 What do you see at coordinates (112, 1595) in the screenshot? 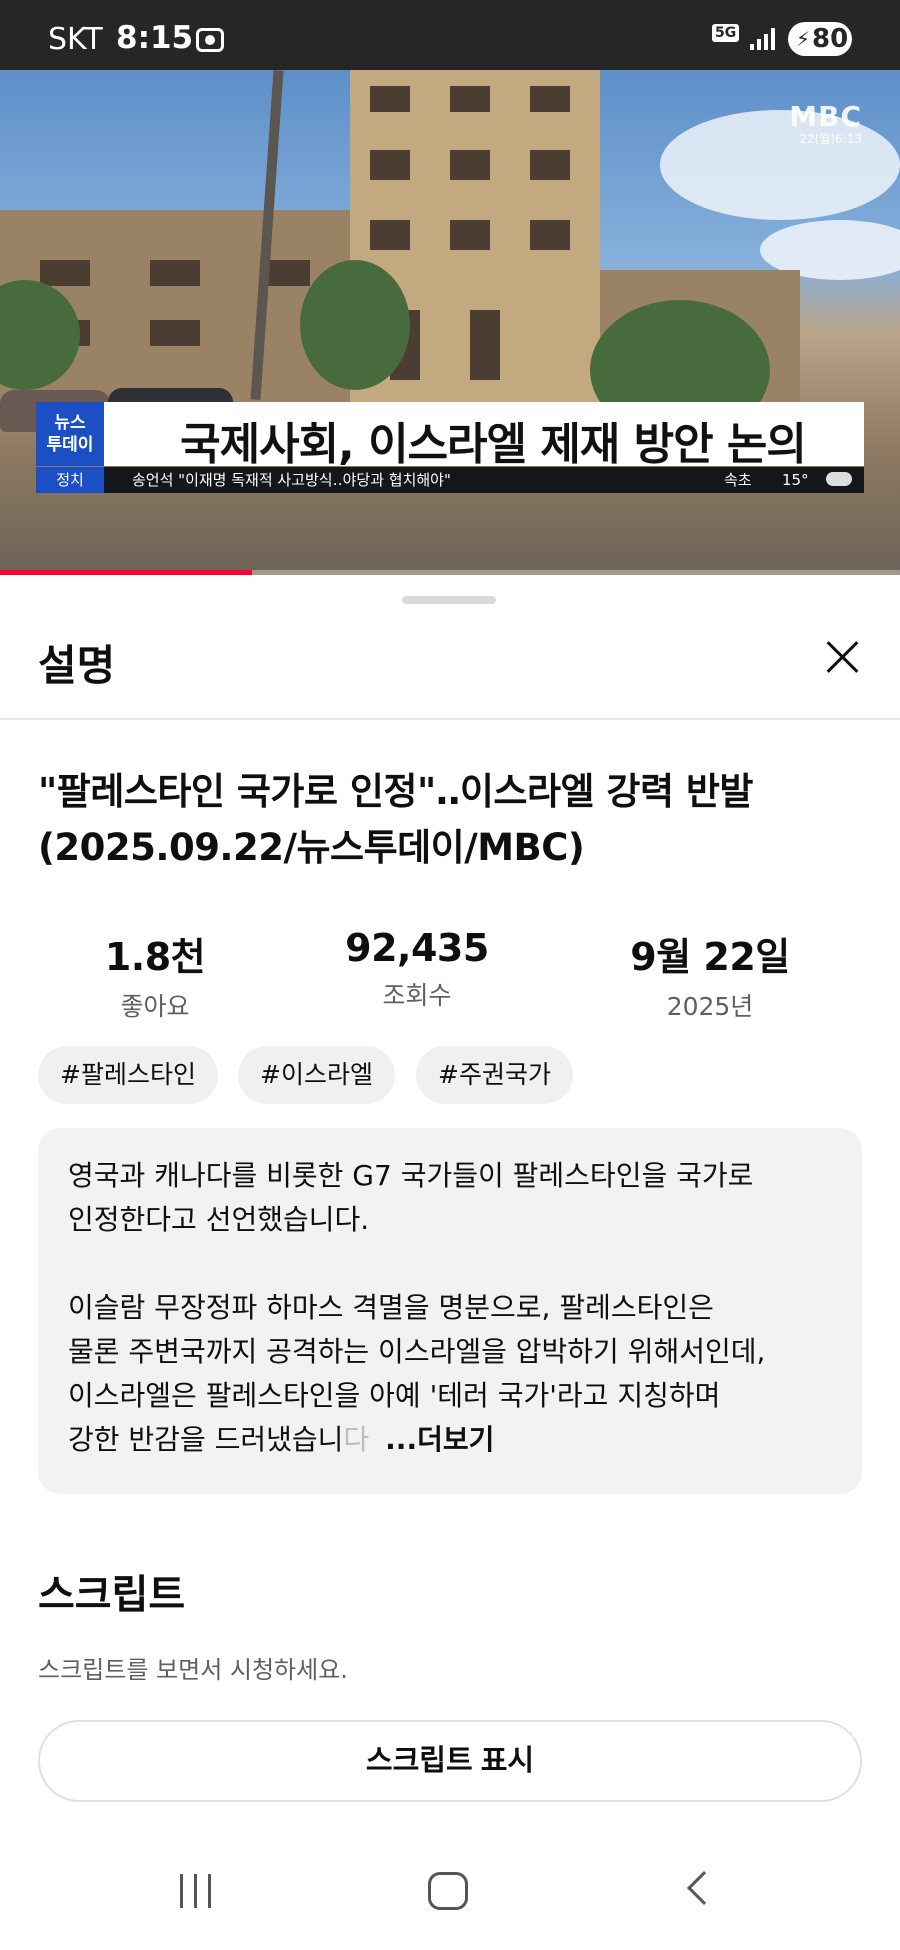
I see `transcript-title: 스크립트` at bounding box center [112, 1595].